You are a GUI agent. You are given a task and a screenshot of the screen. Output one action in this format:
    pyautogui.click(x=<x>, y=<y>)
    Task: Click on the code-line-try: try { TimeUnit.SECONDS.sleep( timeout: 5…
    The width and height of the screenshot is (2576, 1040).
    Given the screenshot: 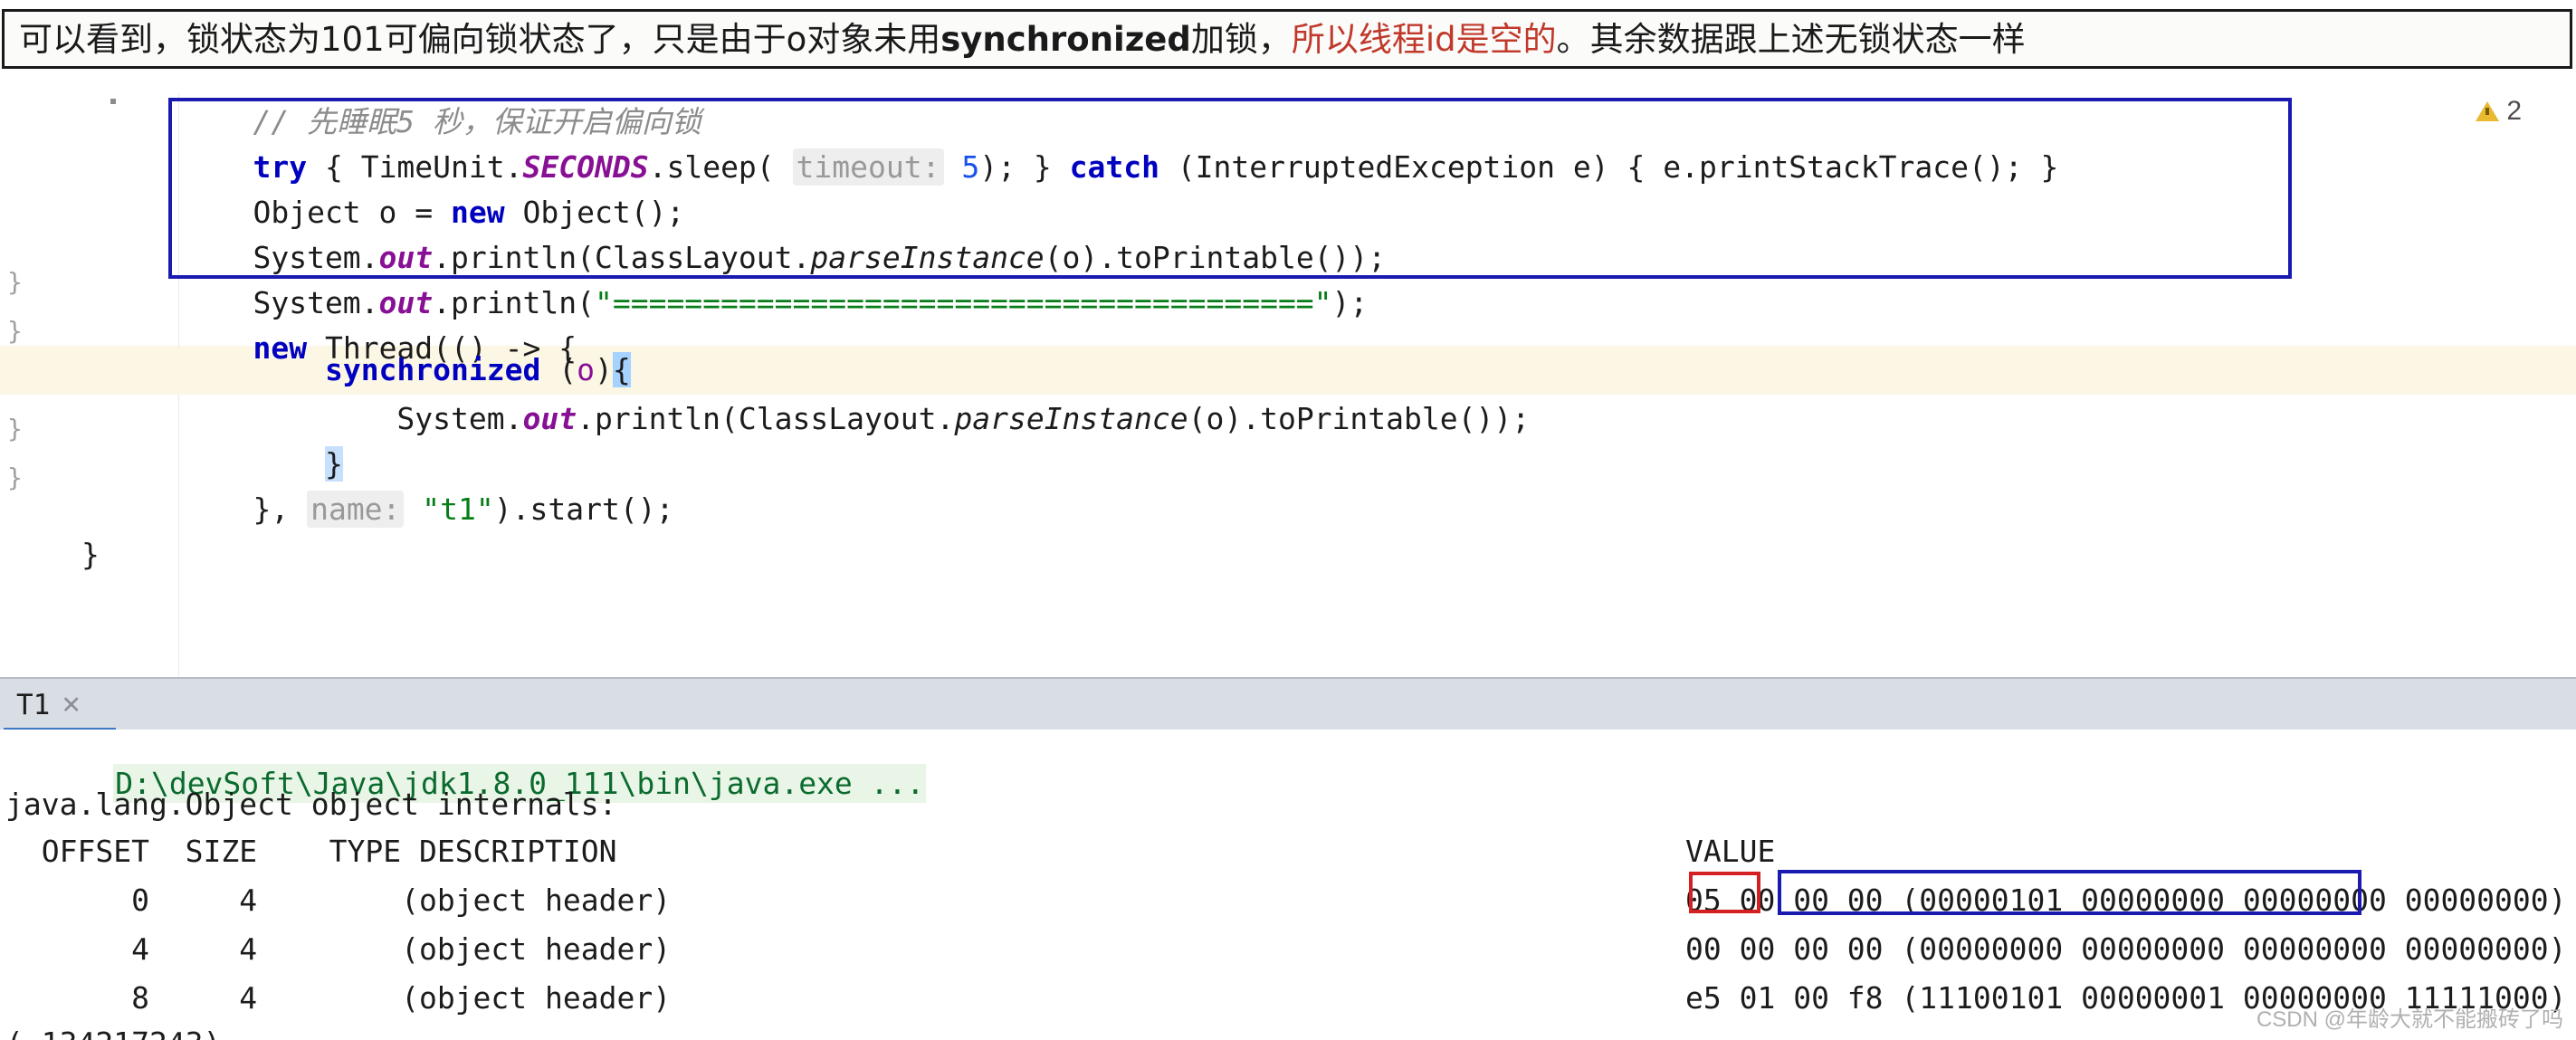 What is the action you would take?
    pyautogui.click(x=1119, y=168)
    